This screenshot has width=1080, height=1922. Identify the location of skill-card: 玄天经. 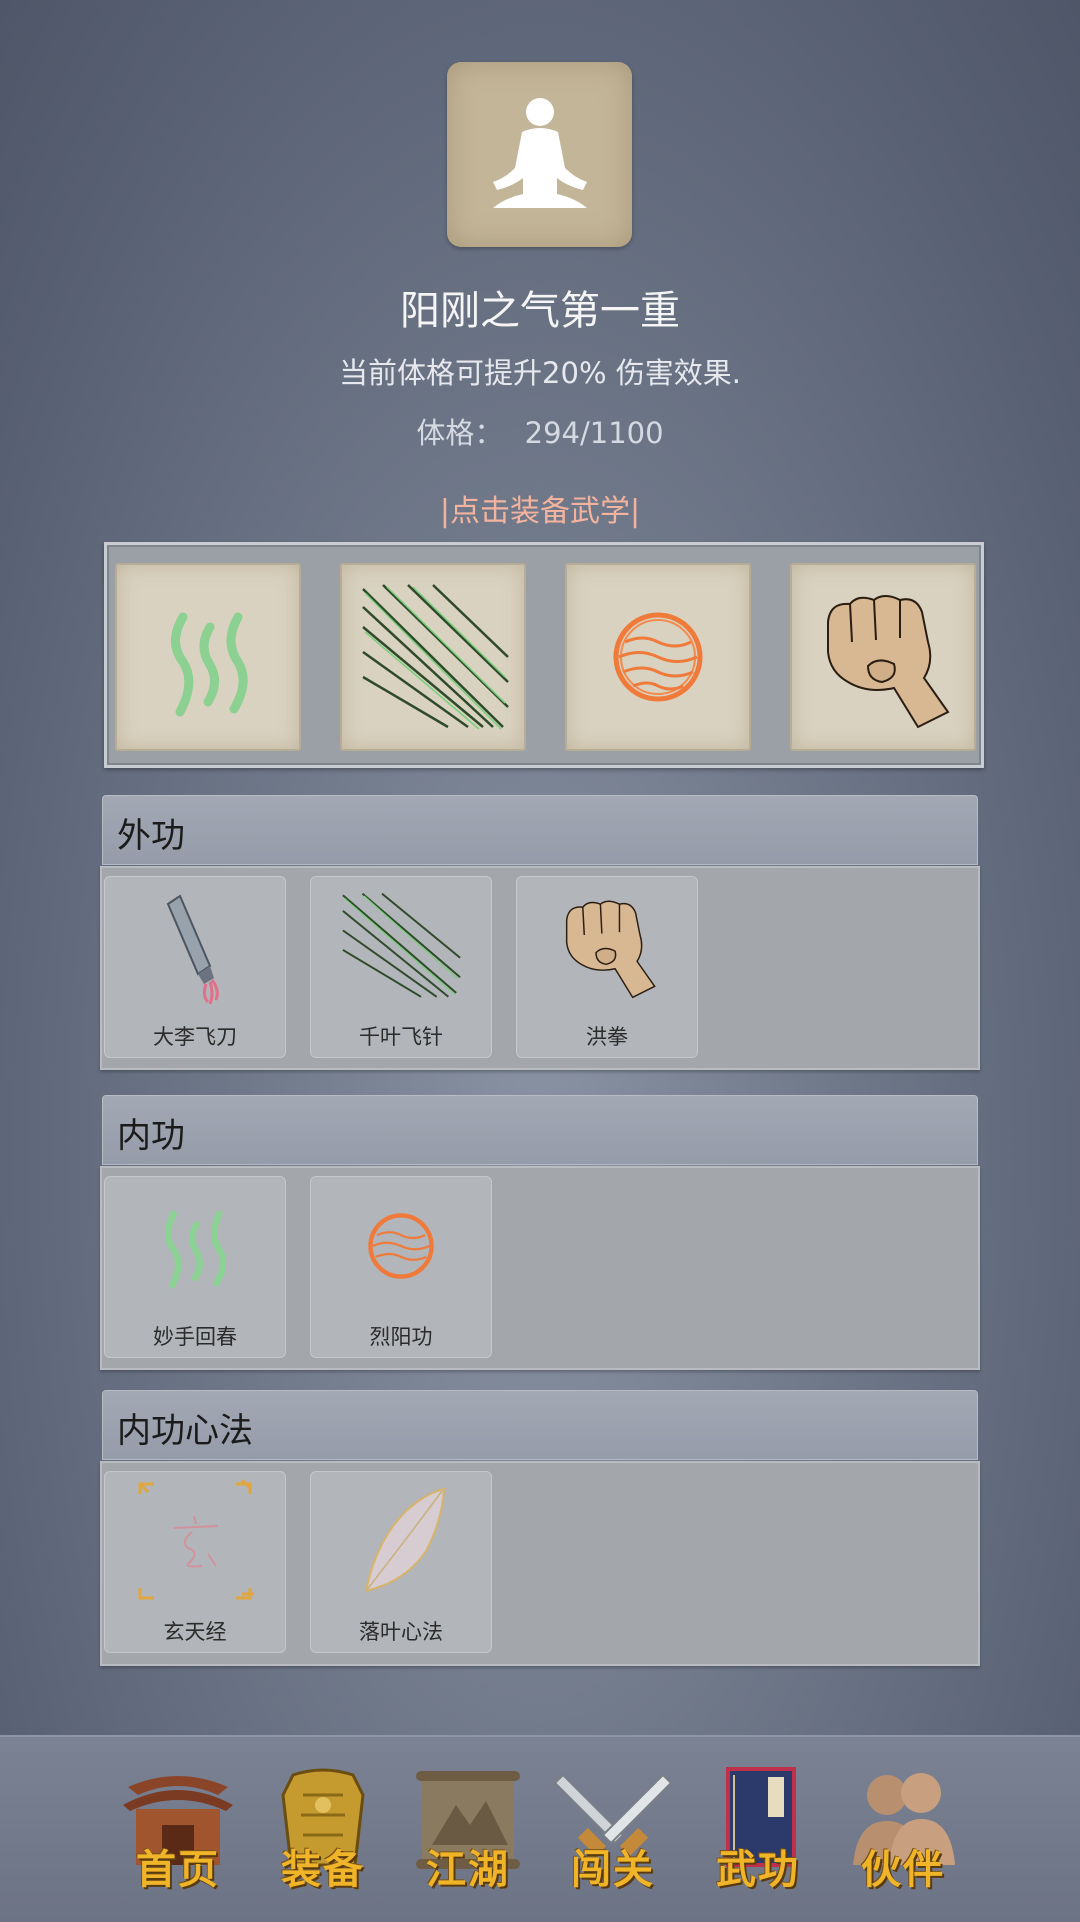
(195, 1562).